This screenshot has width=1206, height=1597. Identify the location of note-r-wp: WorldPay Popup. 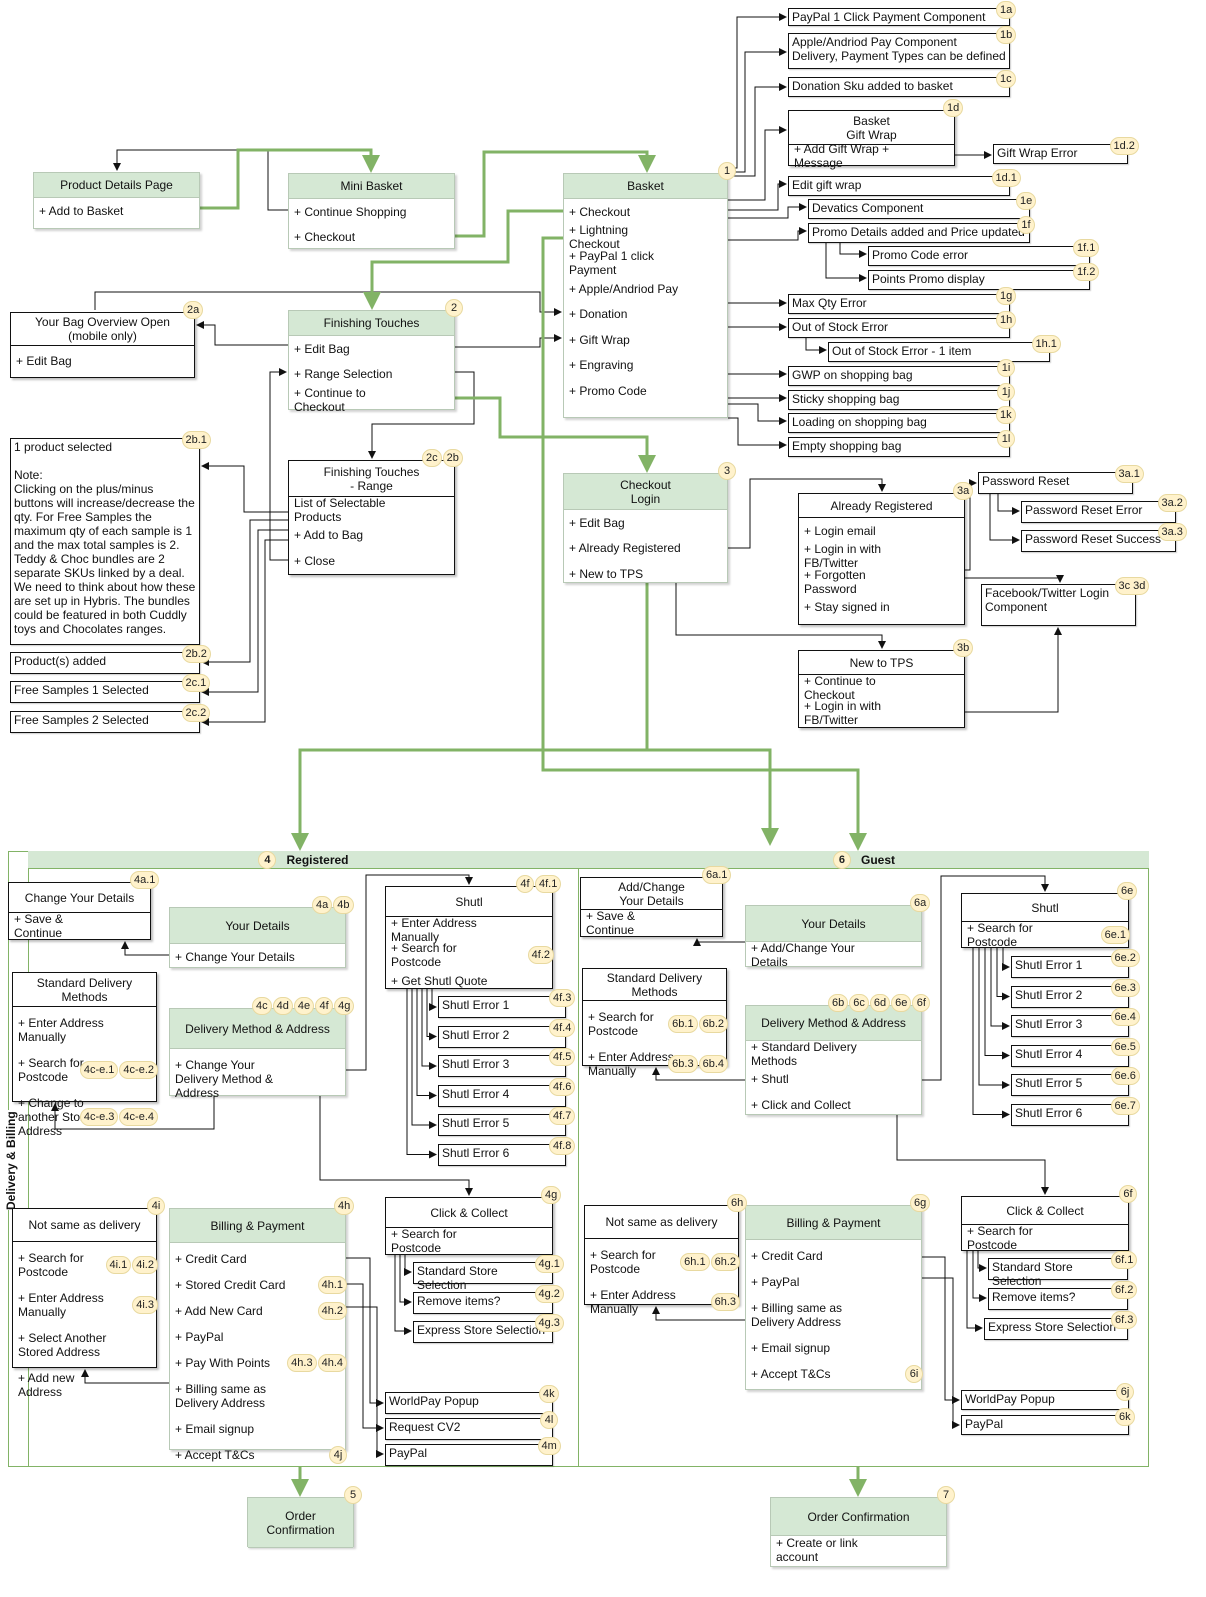
(469, 1403).